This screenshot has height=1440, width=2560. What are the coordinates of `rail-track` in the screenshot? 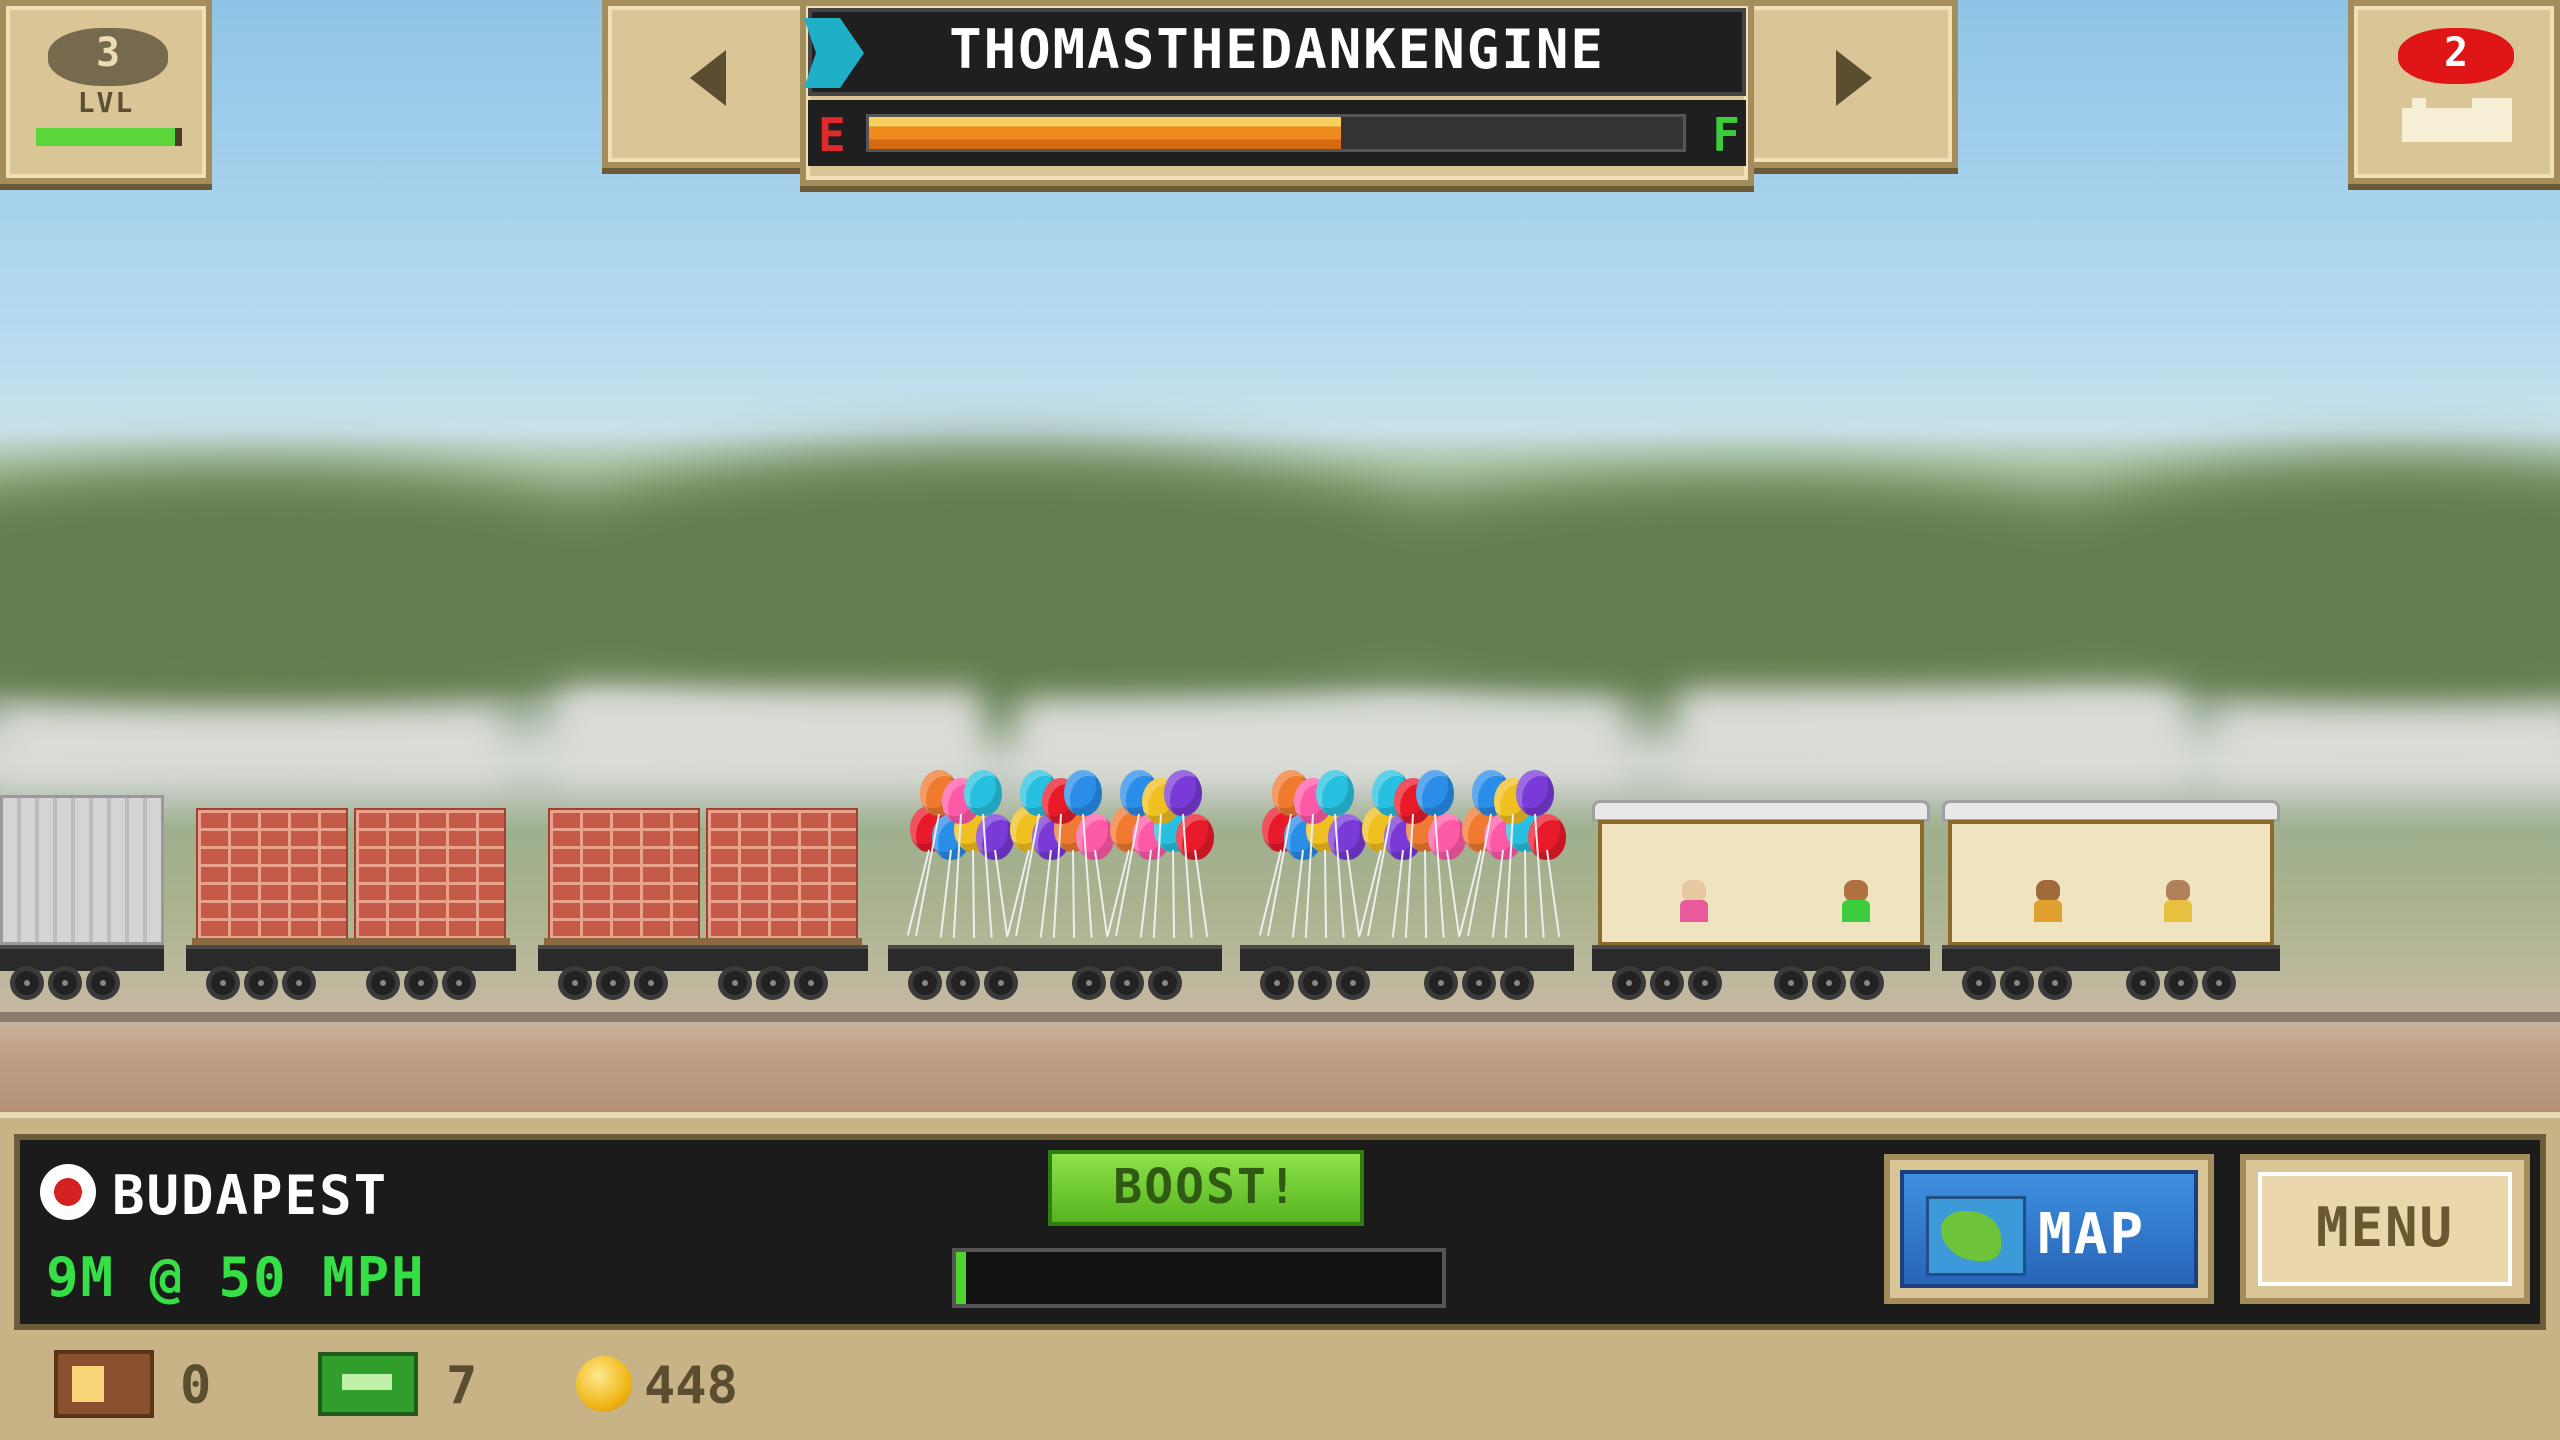 It's located at (1280, 1017).